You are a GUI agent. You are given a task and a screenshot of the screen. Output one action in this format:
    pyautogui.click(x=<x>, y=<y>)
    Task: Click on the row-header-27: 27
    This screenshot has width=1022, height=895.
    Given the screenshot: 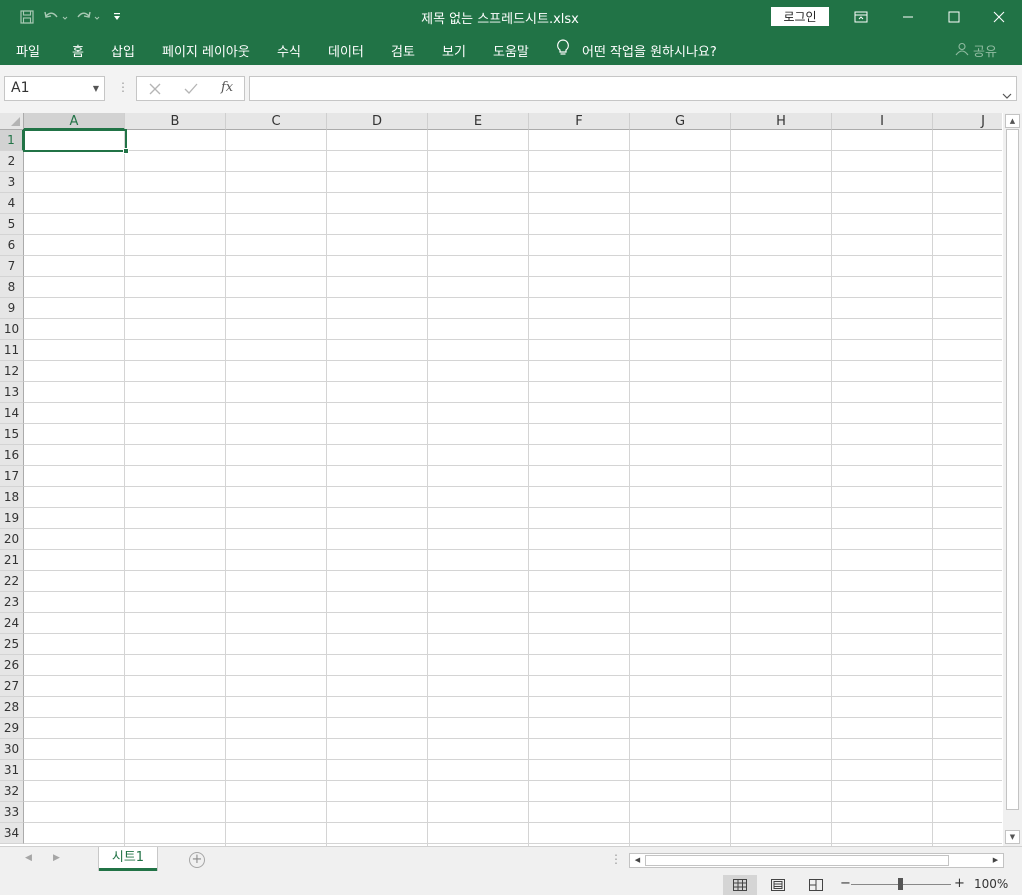 What is the action you would take?
    pyautogui.click(x=12, y=686)
    